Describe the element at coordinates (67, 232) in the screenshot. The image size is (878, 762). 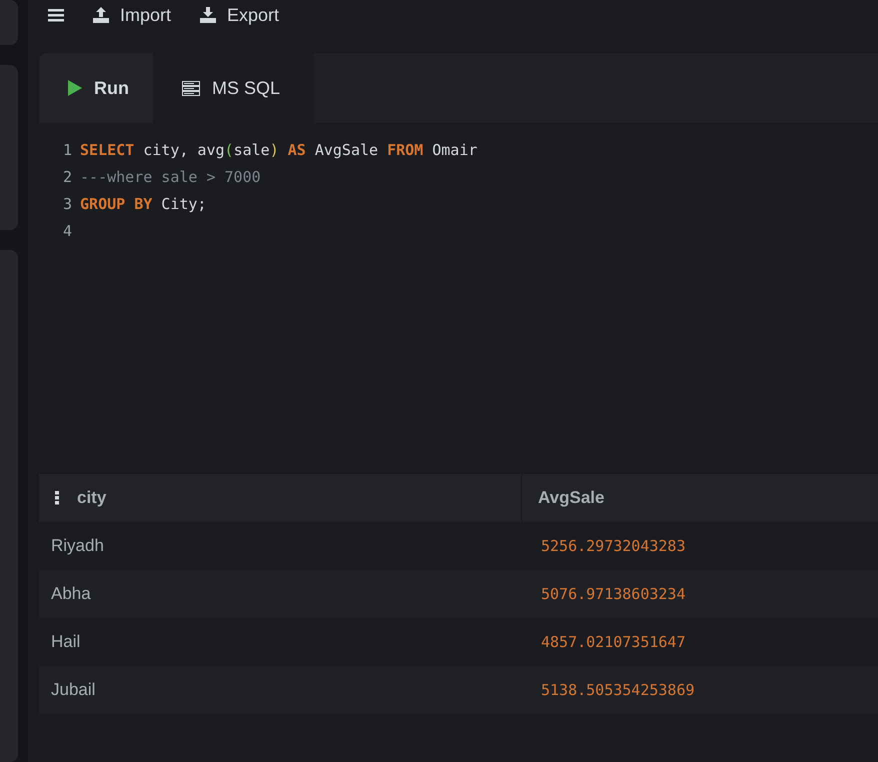
I see `line-number: 4` at that location.